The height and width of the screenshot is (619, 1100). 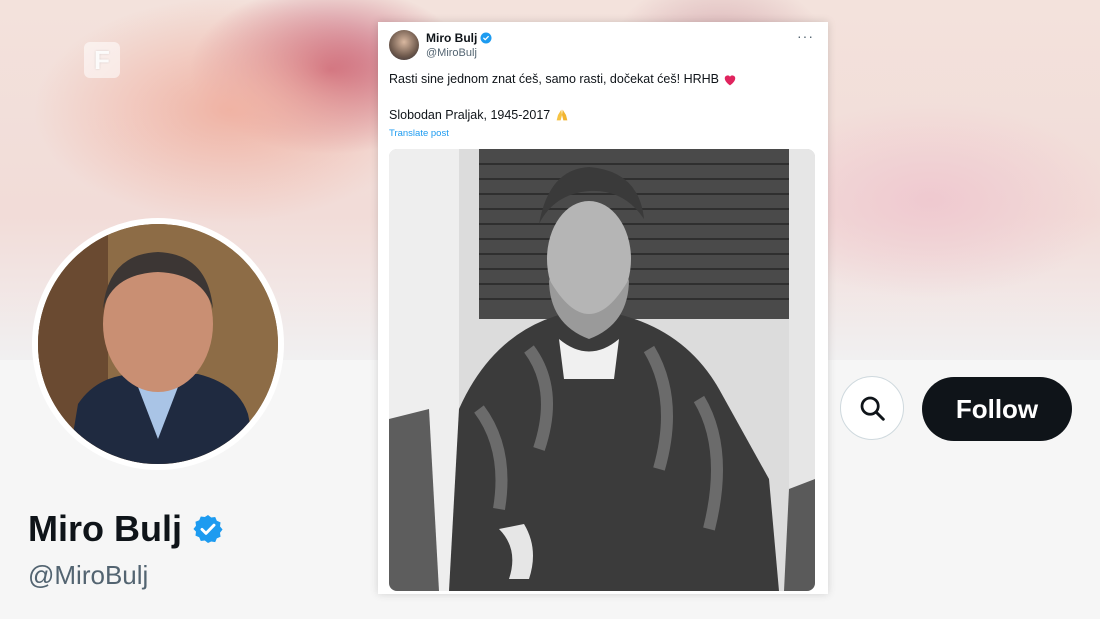 I want to click on search-button, so click(x=872, y=408).